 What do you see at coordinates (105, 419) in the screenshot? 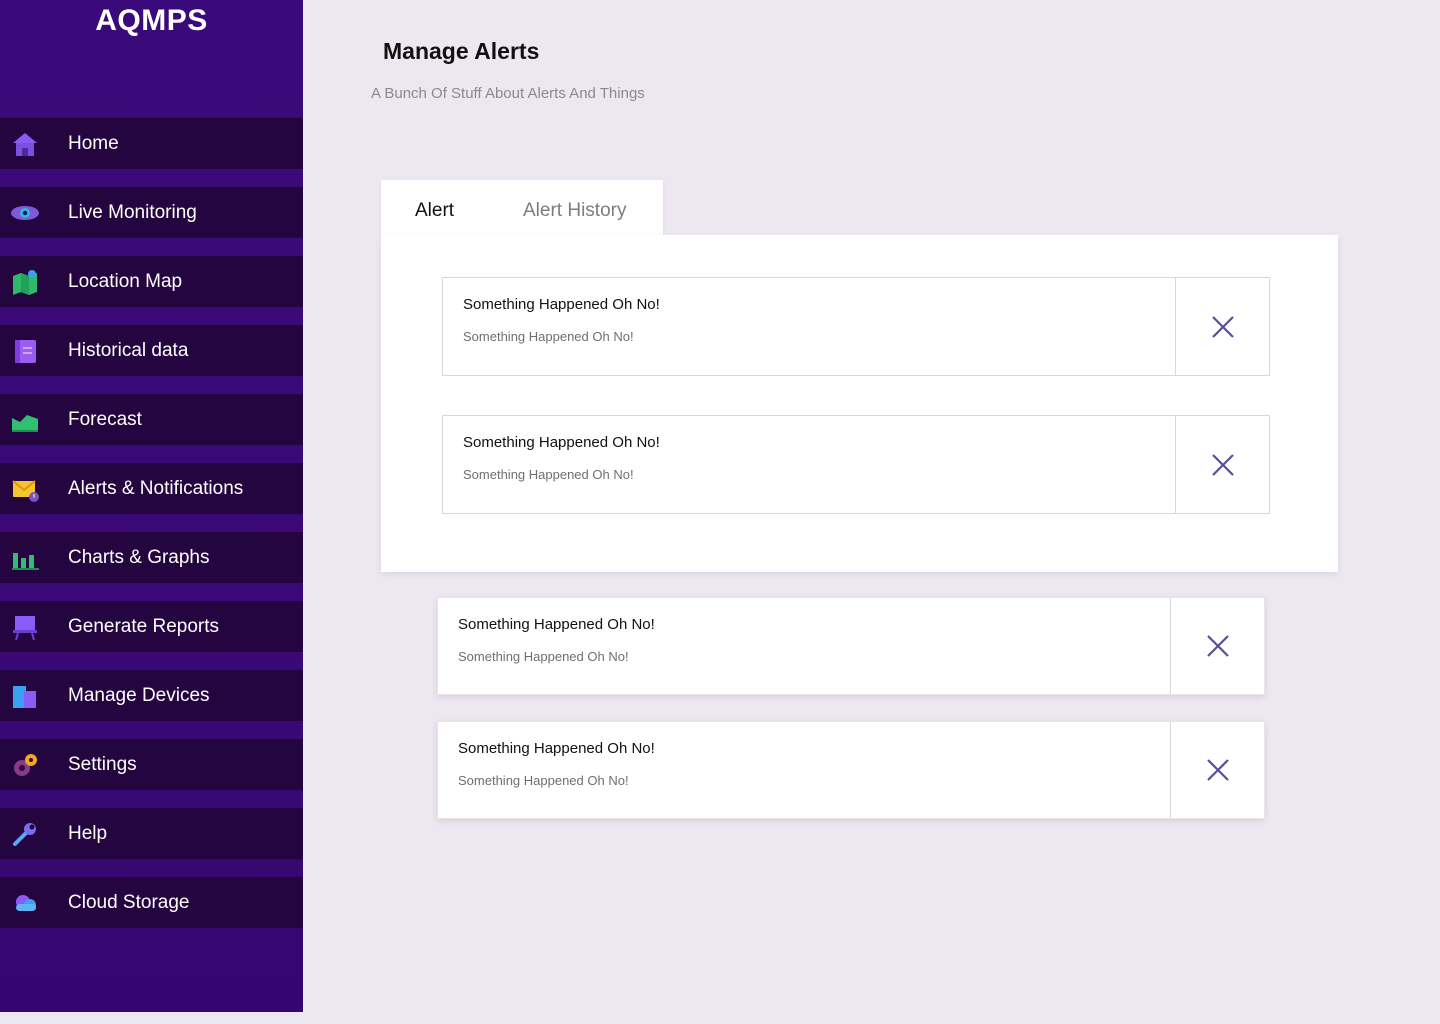
I see `sidebar-item-label: Forecast` at bounding box center [105, 419].